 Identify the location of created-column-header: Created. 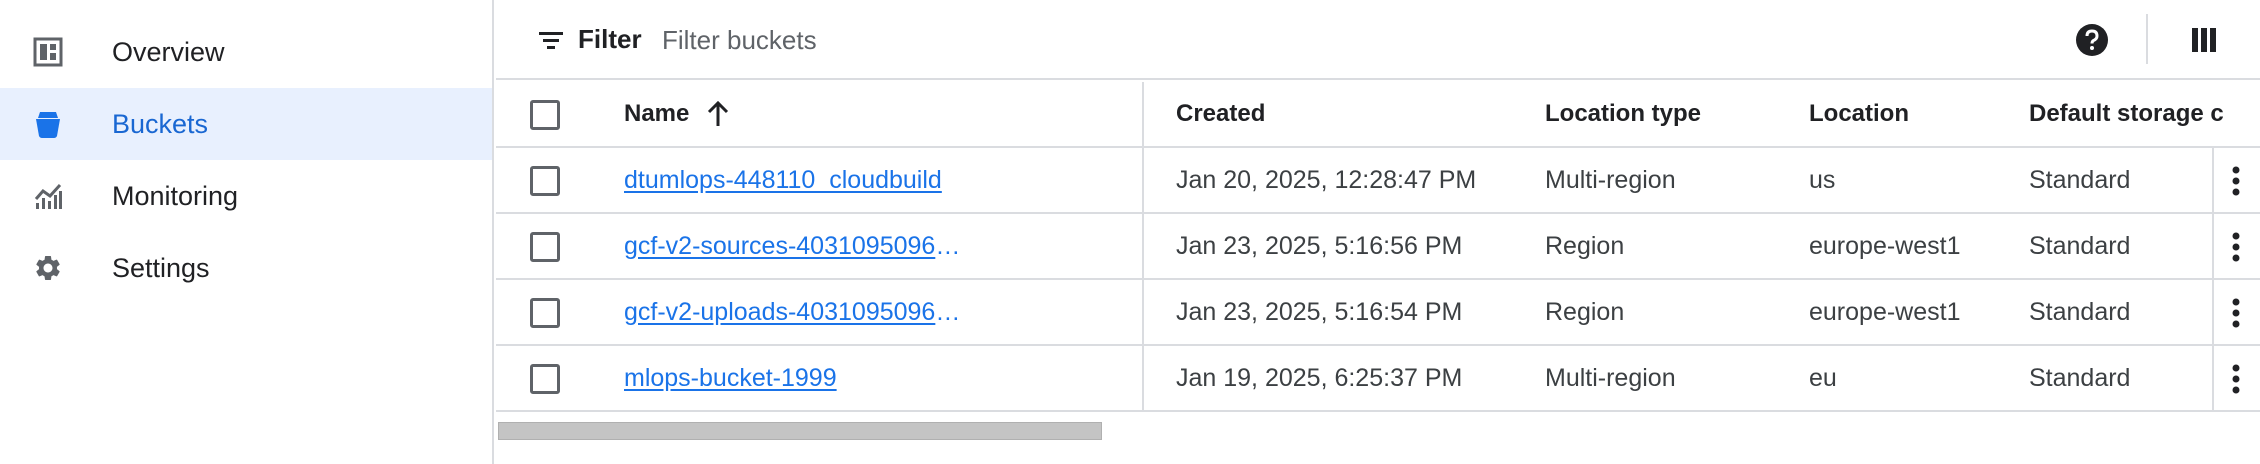
(1356, 114).